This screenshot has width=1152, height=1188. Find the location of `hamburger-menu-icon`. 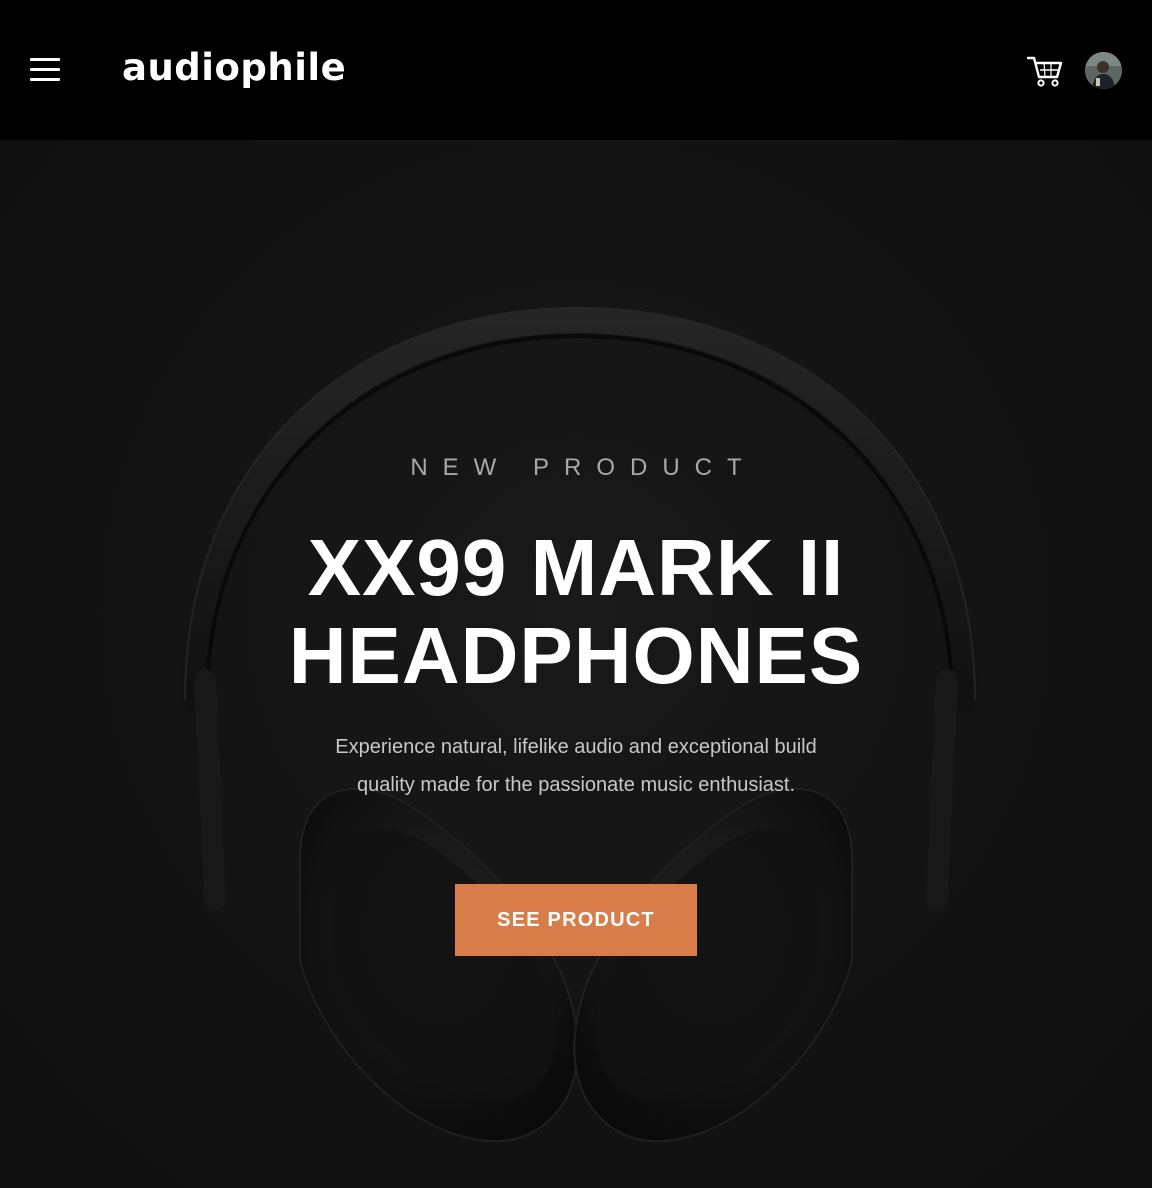

hamburger-menu-icon is located at coordinates (45, 70).